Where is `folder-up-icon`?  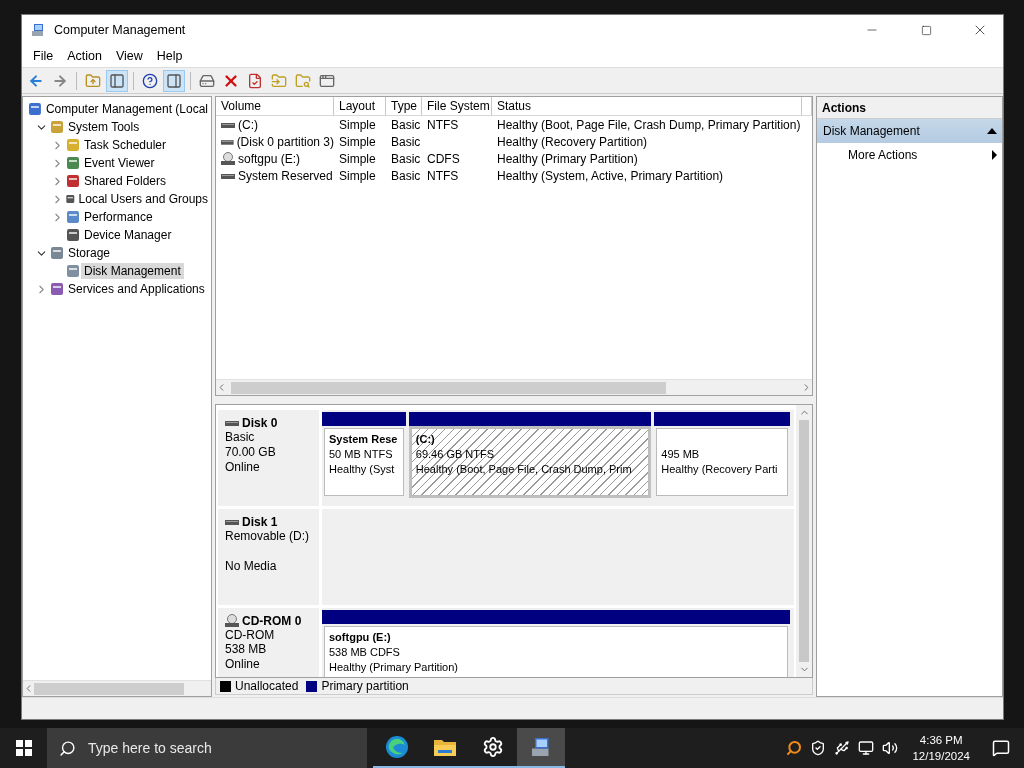 folder-up-icon is located at coordinates (93, 80).